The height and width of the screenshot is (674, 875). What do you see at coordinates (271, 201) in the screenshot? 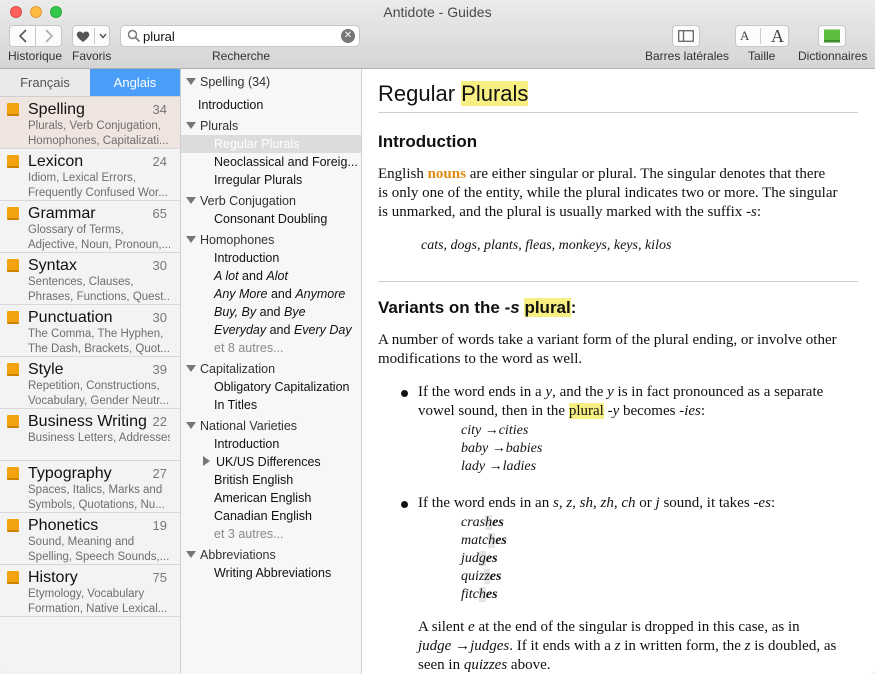
I see `toc-section-verb-conjugation: Verb Conjugation` at bounding box center [271, 201].